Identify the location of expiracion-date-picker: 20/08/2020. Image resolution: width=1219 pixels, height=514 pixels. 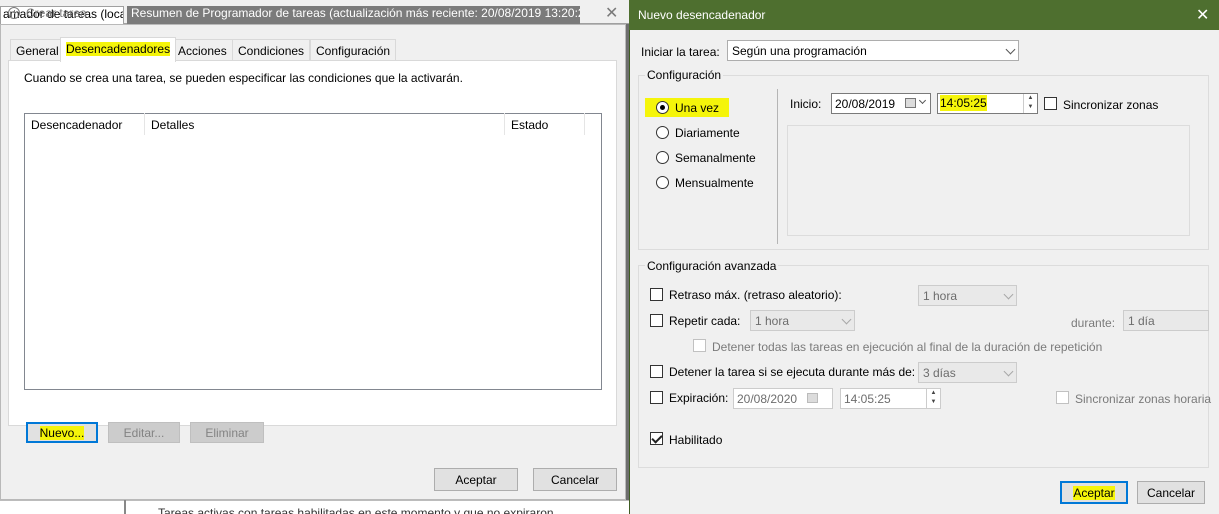
(783, 398).